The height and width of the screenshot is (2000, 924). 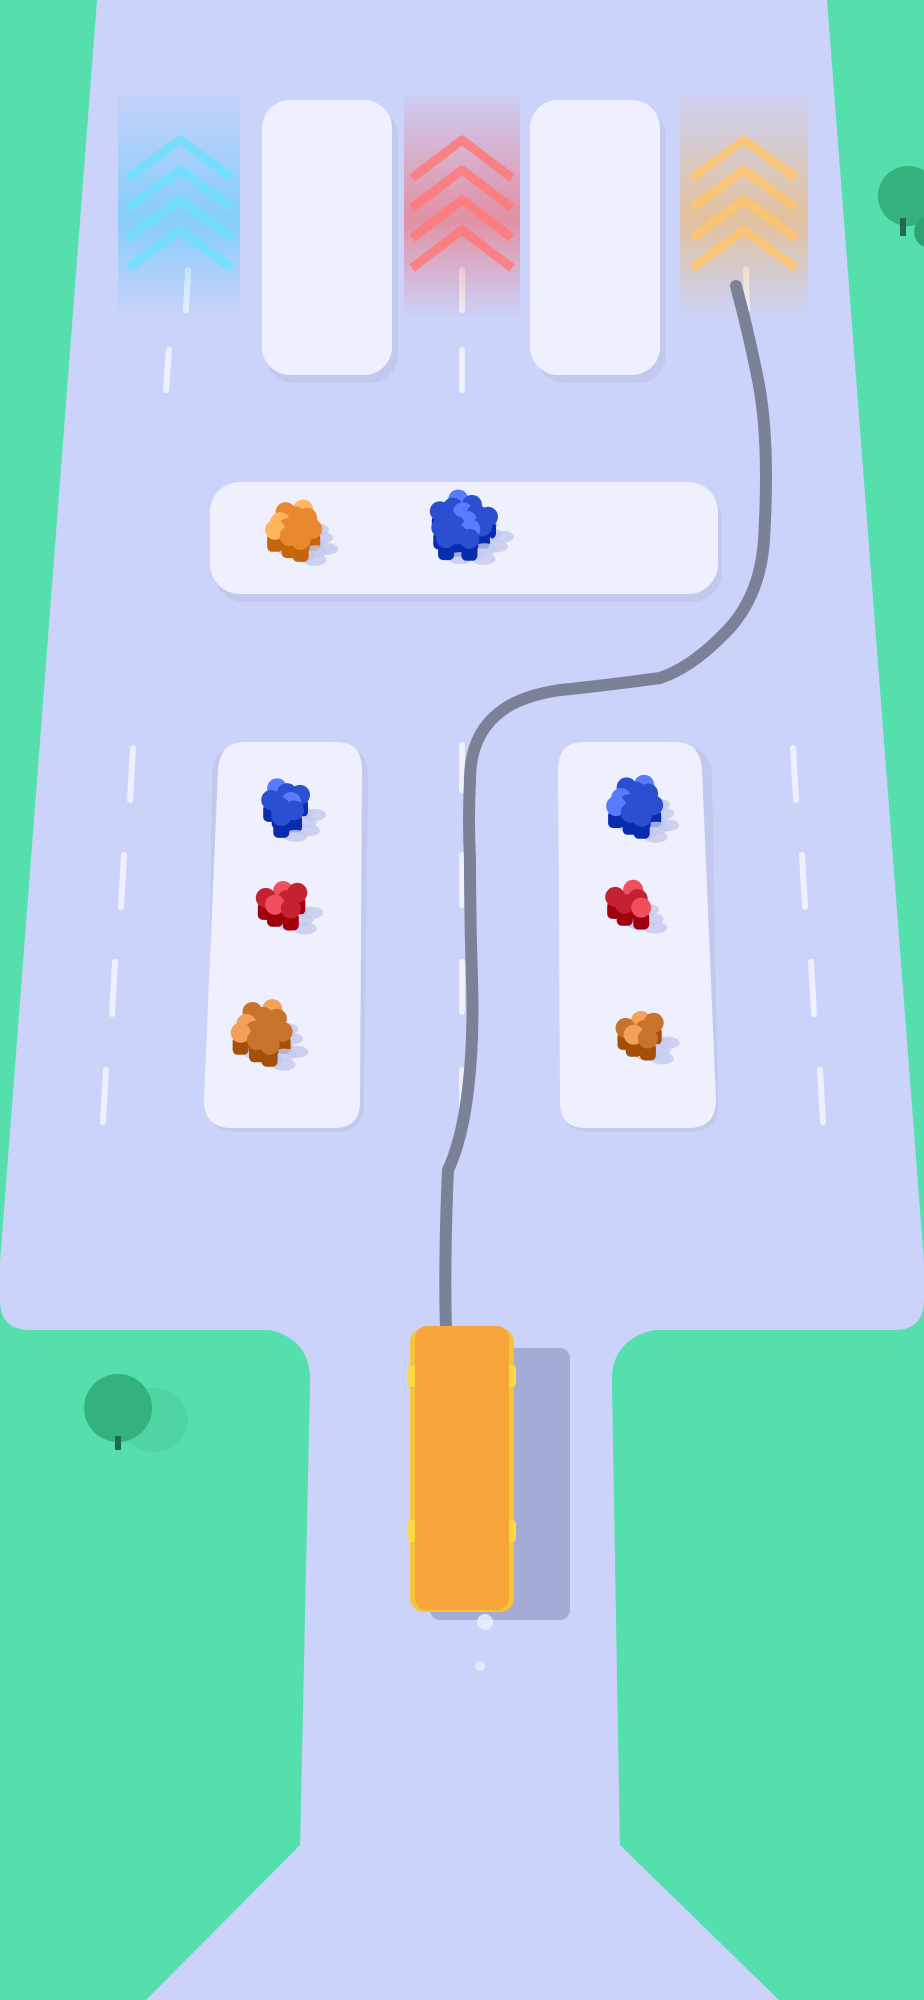 What do you see at coordinates (462, 1468) in the screenshot?
I see `bus-roof` at bounding box center [462, 1468].